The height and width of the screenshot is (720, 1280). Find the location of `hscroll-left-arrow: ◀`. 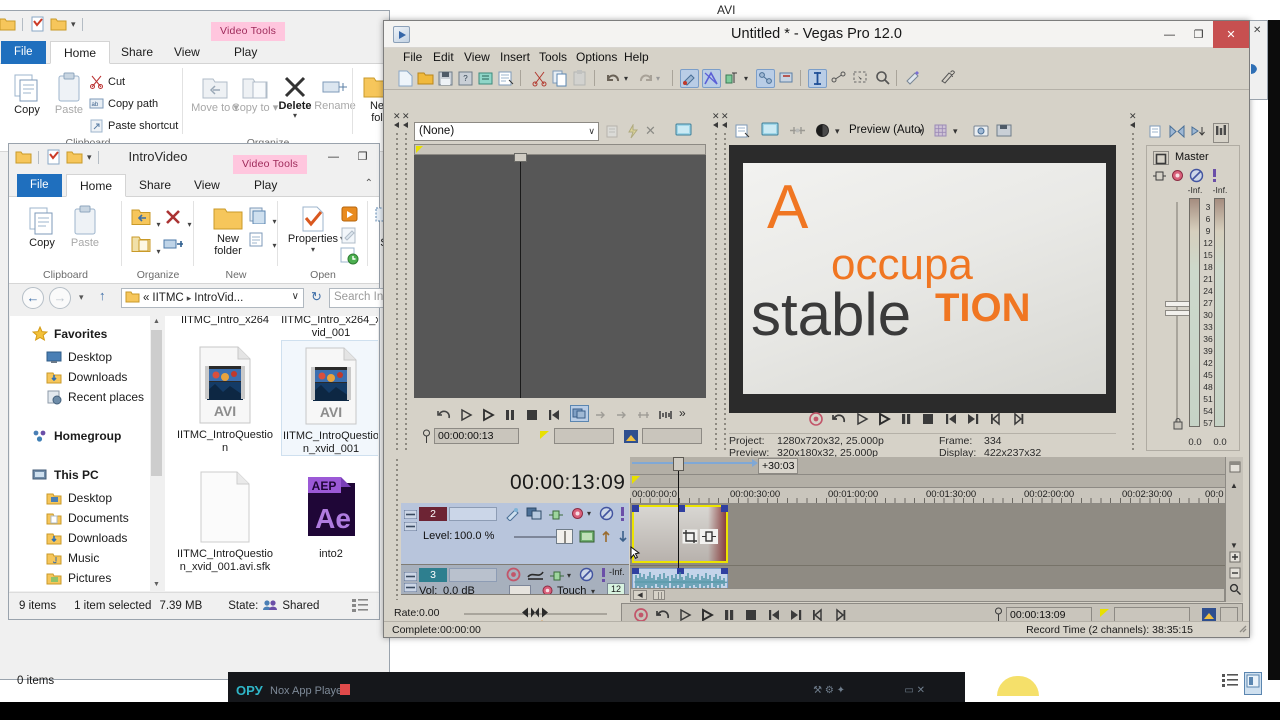

hscroll-left-arrow: ◀ is located at coordinates (640, 595).